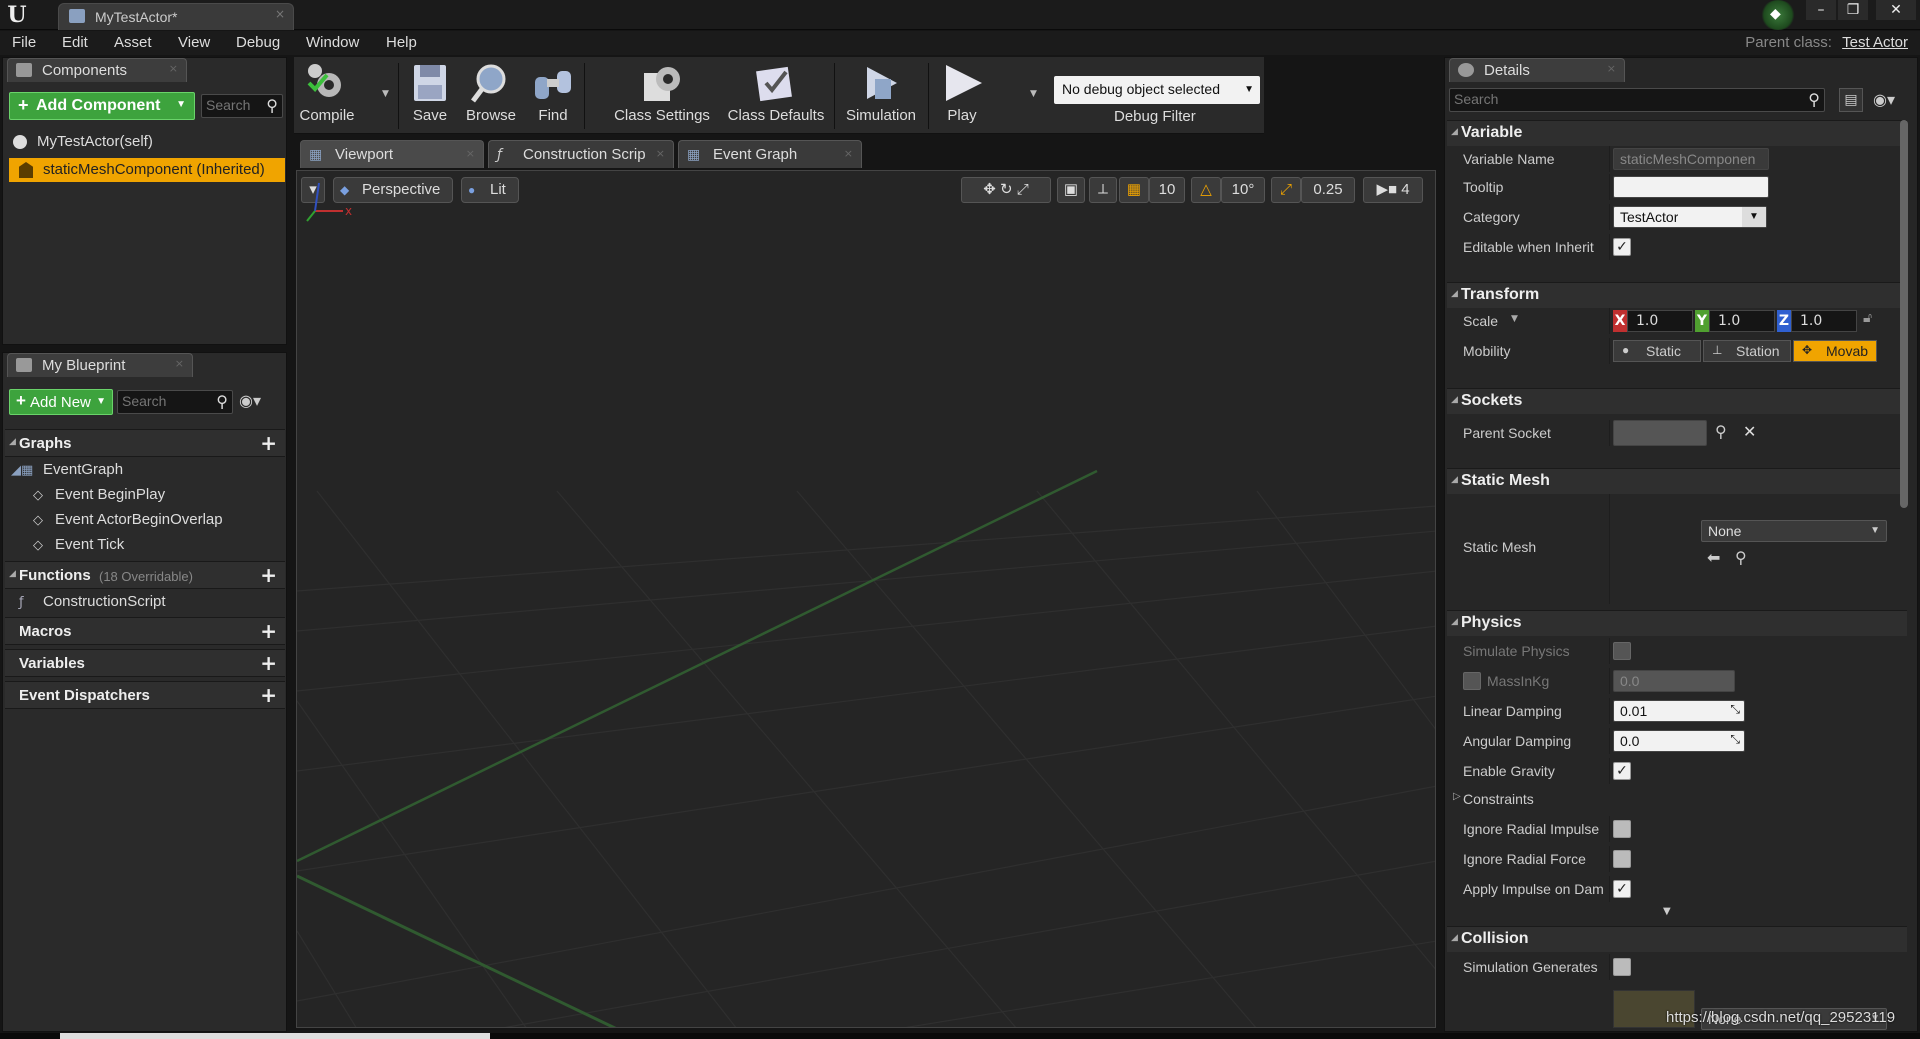 The width and height of the screenshot is (1920, 1039). What do you see at coordinates (962, 97) in the screenshot?
I see `play-button: Play` at bounding box center [962, 97].